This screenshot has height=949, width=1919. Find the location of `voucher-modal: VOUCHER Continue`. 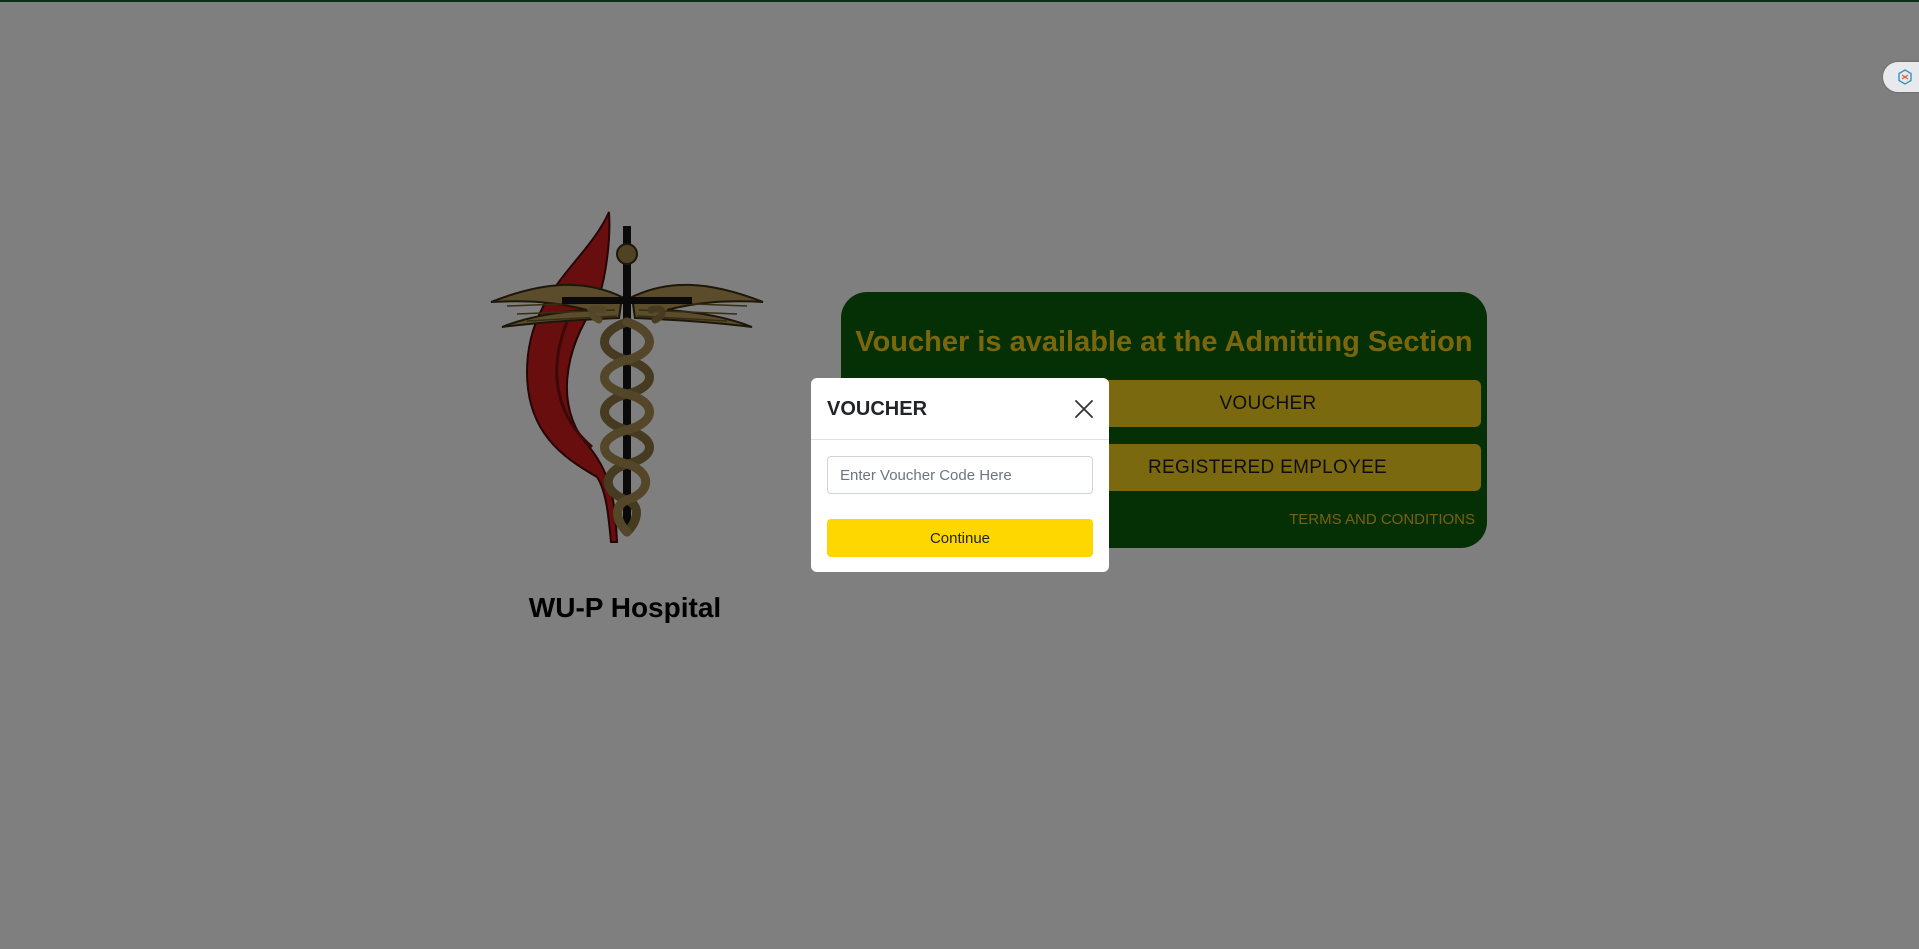

voucher-modal: VOUCHER Continue is located at coordinates (960, 475).